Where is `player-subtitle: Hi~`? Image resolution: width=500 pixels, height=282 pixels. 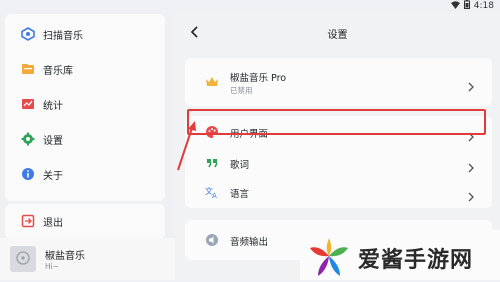
player-subtitle: Hi~ is located at coordinates (52, 266).